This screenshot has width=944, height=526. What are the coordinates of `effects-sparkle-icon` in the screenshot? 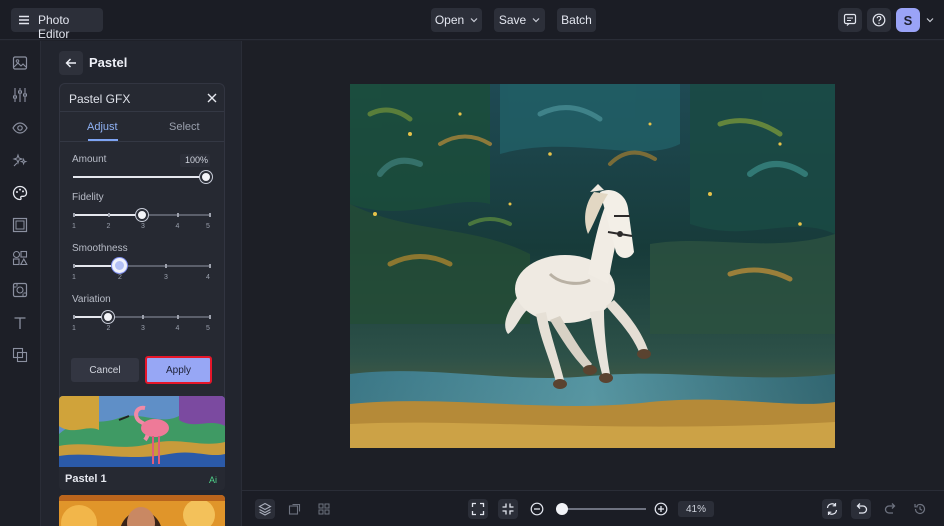 It's located at (20, 160).